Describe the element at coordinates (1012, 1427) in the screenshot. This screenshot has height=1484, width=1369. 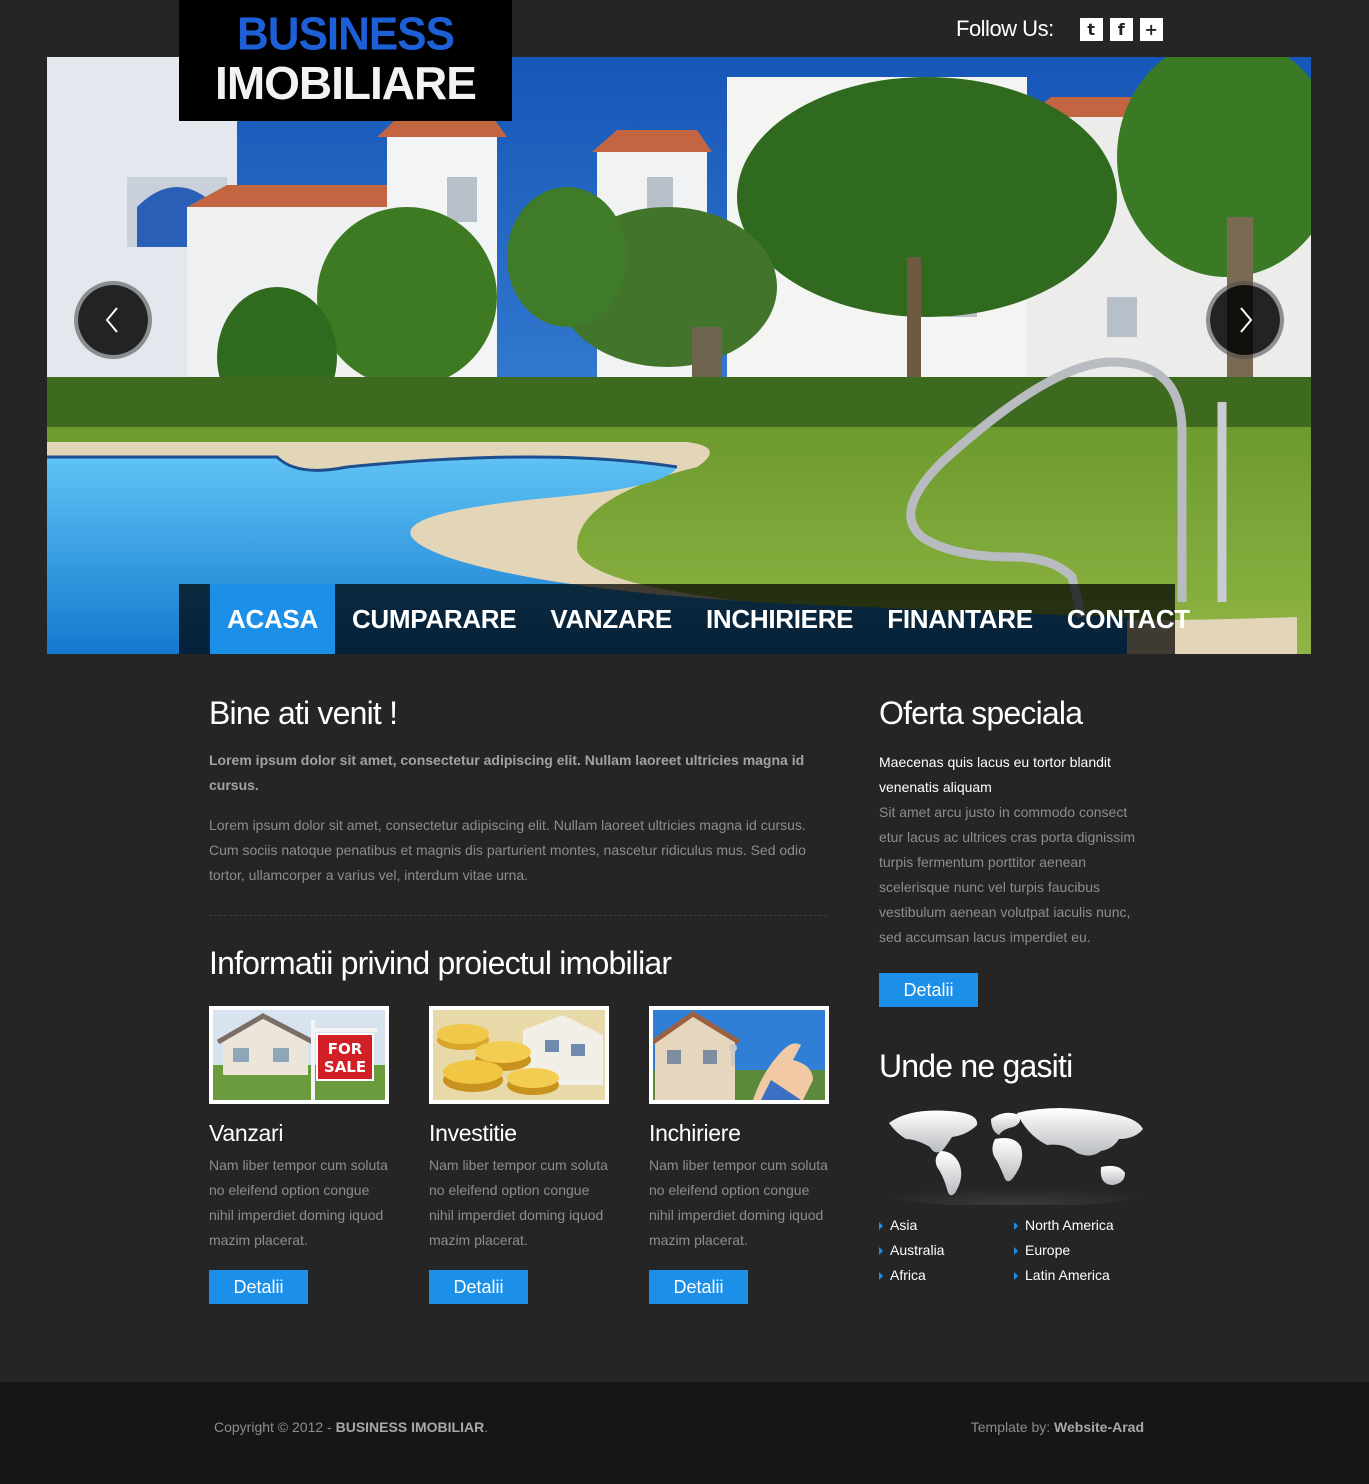
I see `template-prefix: Template by:` at that location.